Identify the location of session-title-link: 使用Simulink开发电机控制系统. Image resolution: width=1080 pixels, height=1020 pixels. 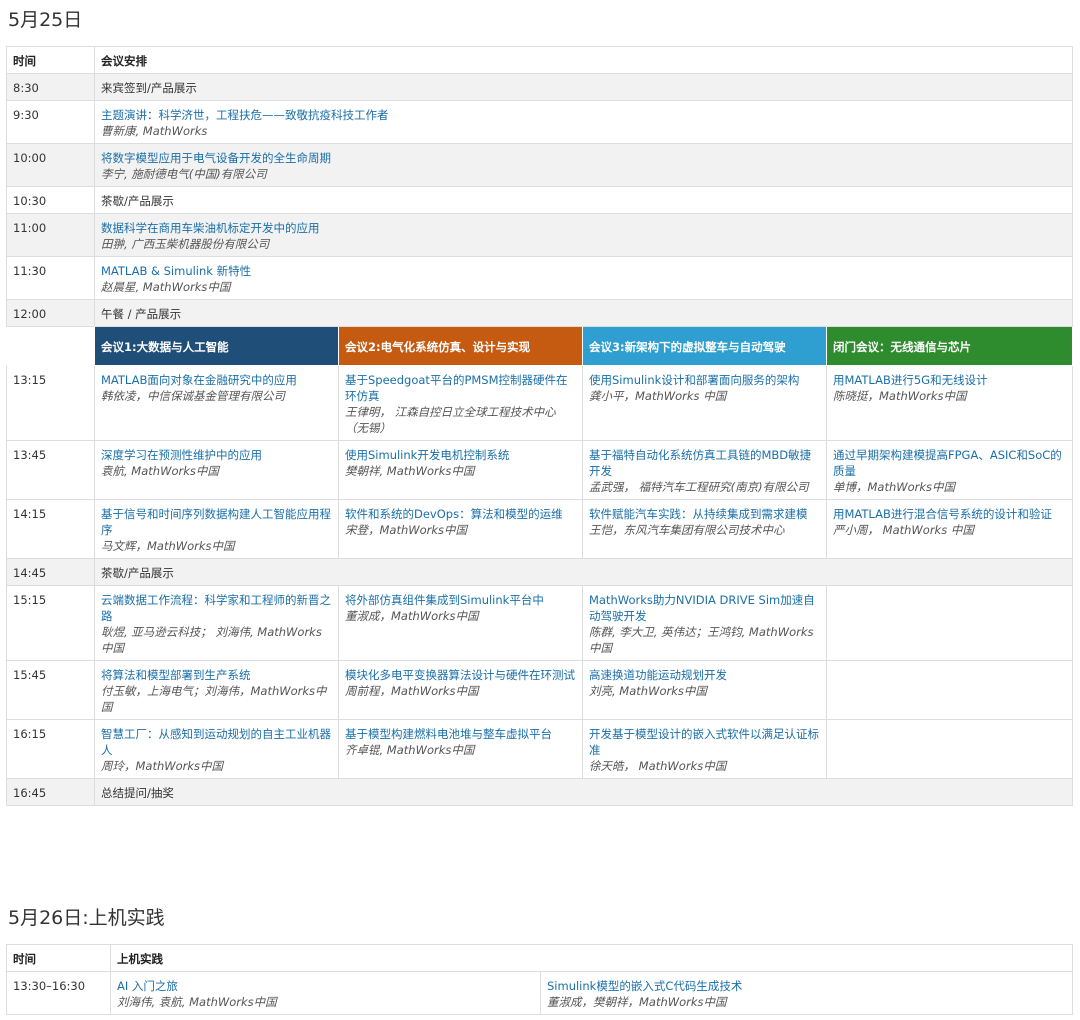
(460, 455).